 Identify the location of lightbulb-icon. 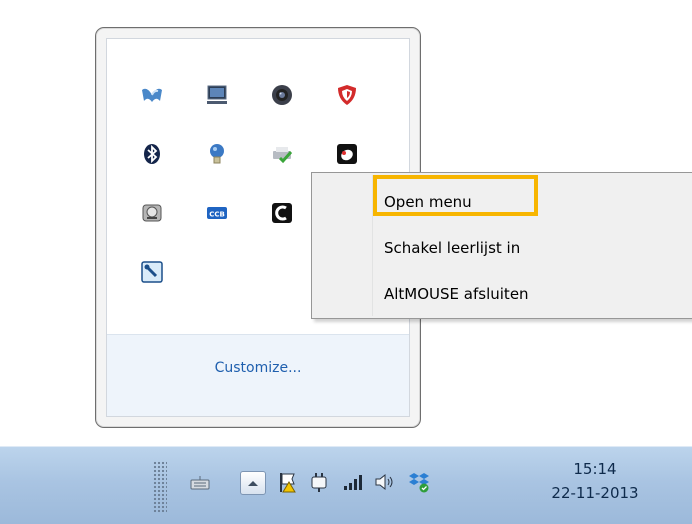
(217, 154).